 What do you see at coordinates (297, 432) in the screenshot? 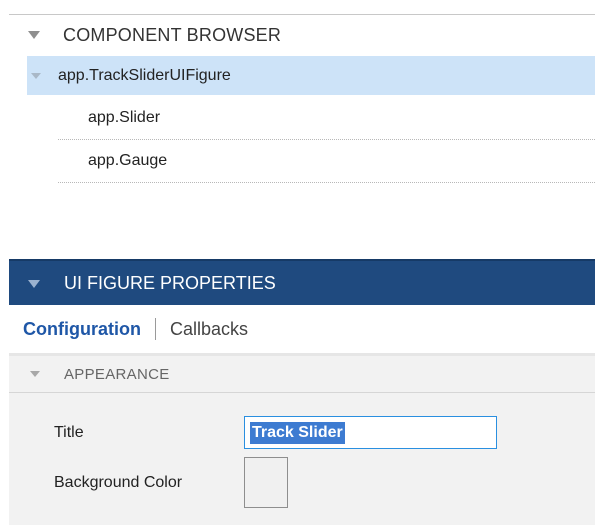
I see `title-input-value: Track Slider` at bounding box center [297, 432].